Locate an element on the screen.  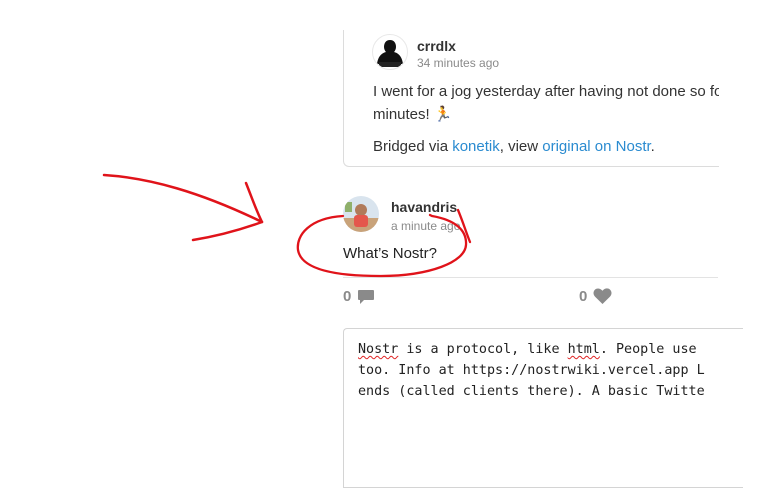
quoted-author: crrdlx is located at coordinates (436, 46).